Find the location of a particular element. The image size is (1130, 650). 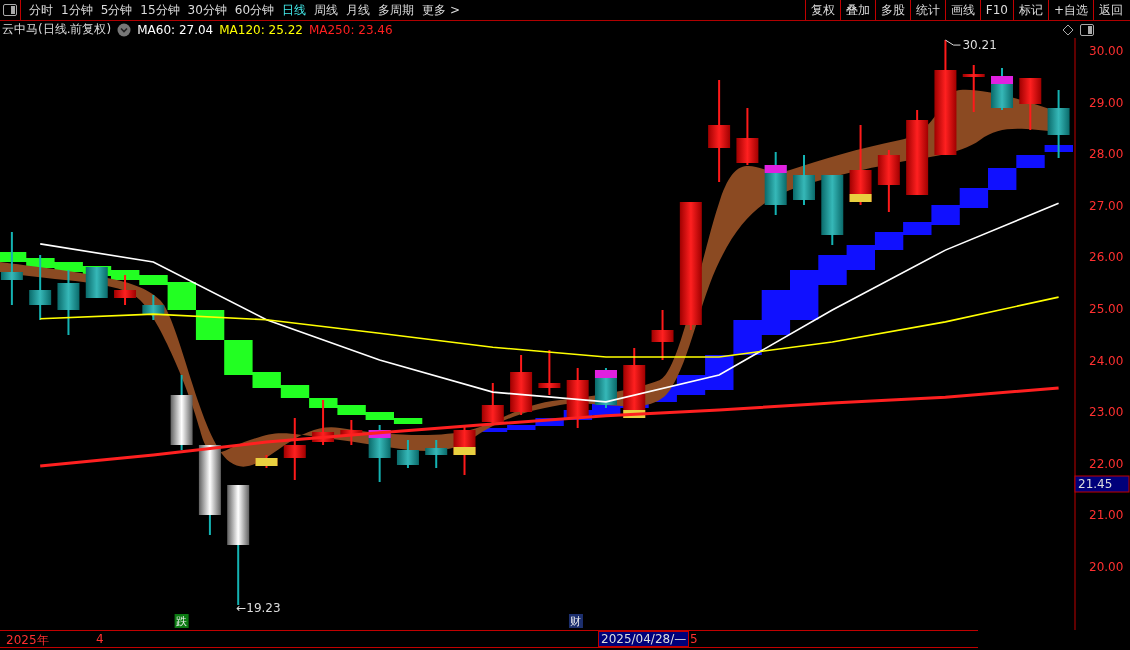

toolbar-button: 返回 is located at coordinates (1110, 10).